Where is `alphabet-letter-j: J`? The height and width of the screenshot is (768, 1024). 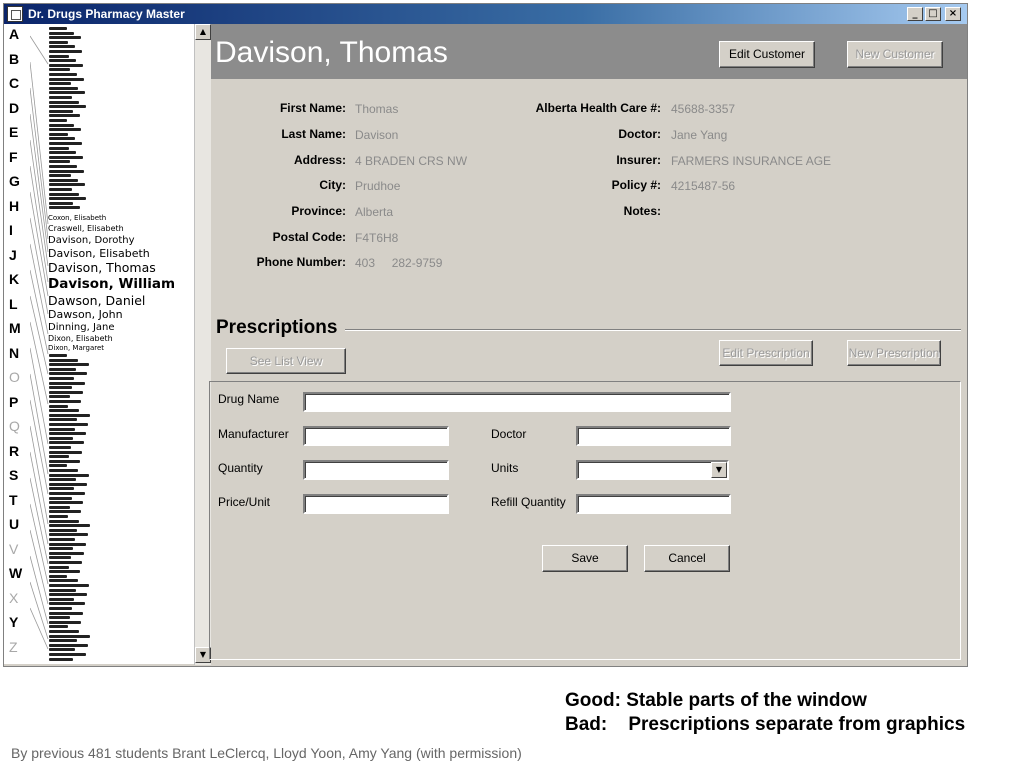
alphabet-letter-j: J is located at coordinates (13, 255).